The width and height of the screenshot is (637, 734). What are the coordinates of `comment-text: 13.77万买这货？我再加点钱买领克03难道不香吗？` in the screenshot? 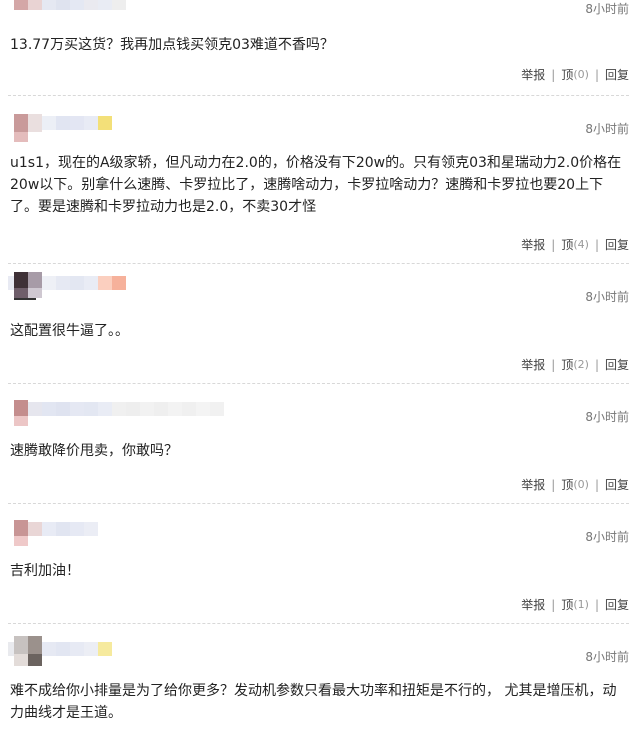 It's located at (172, 45).